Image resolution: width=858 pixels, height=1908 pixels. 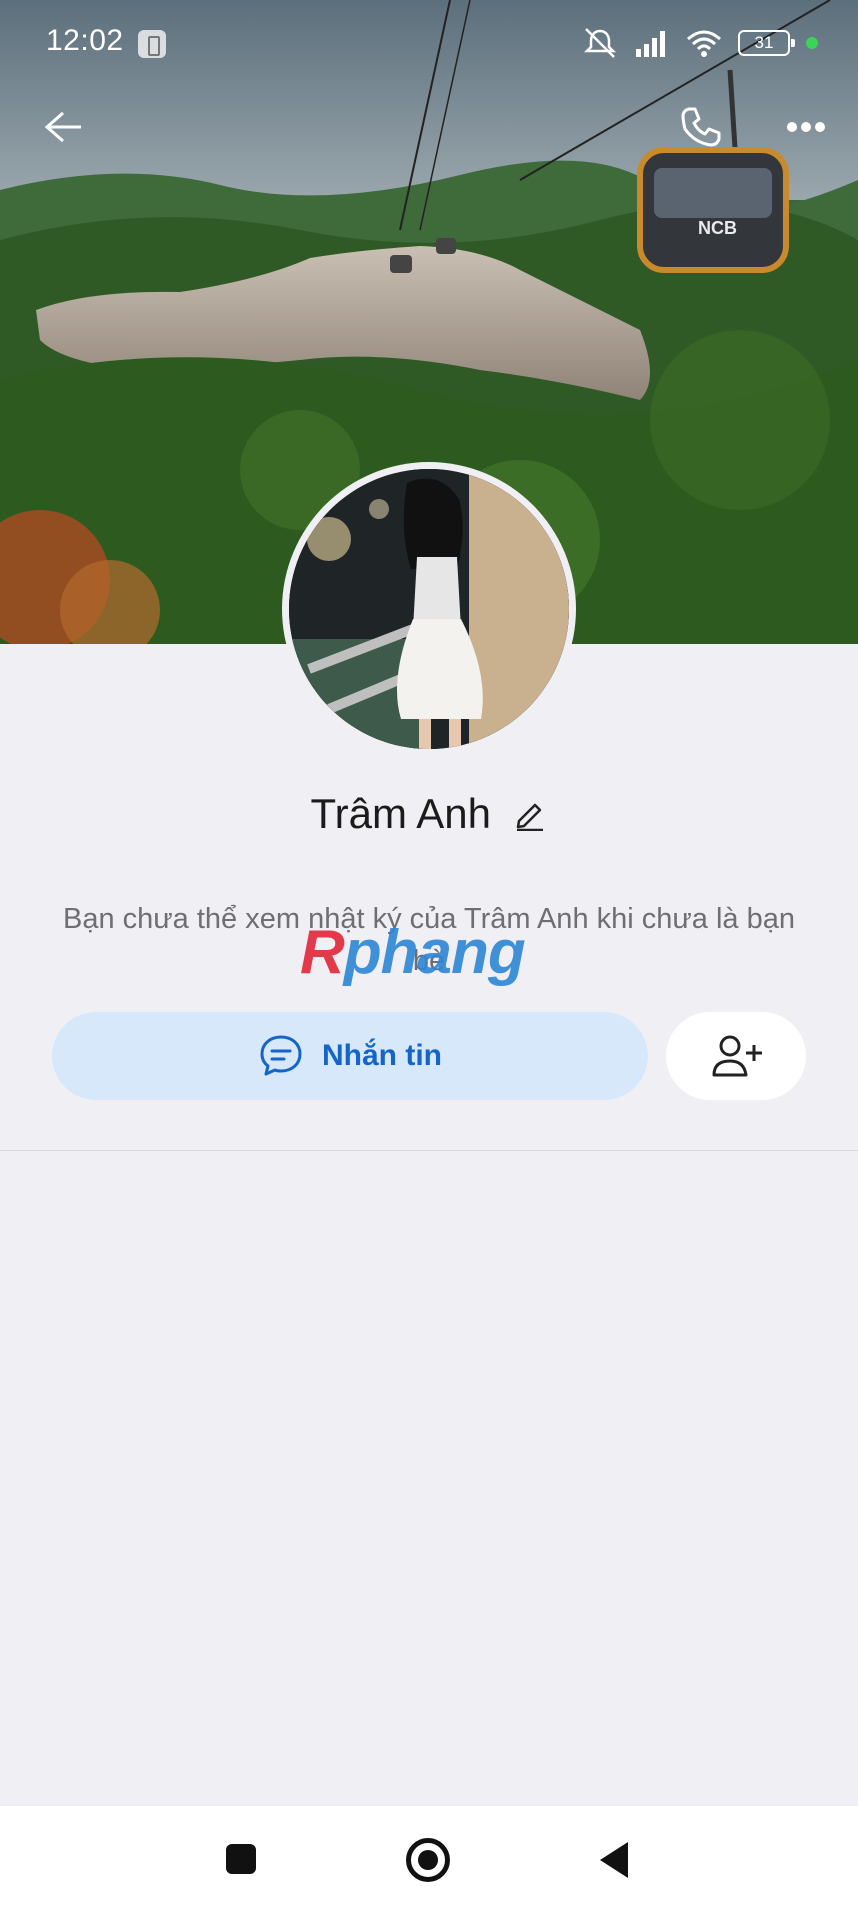 I want to click on more-dots-icon, so click(x=806, y=127).